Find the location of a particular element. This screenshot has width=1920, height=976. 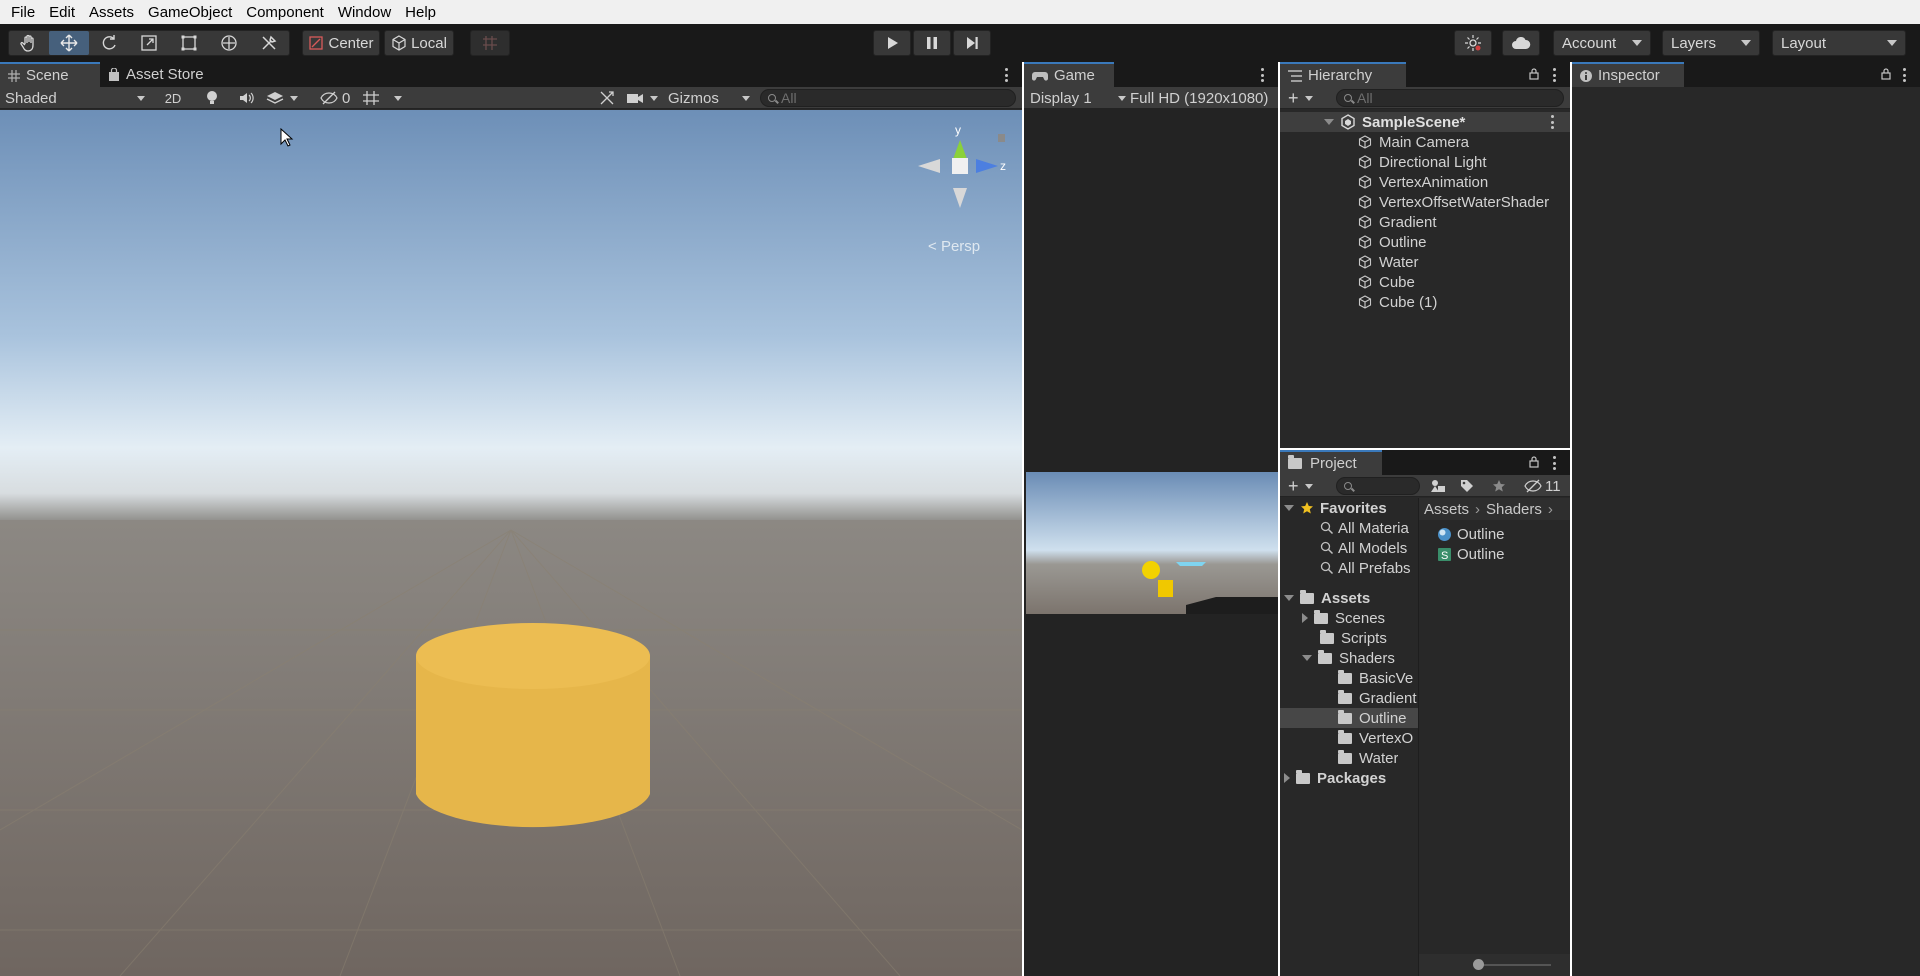

assets-root: Assets is located at coordinates (1327, 598).